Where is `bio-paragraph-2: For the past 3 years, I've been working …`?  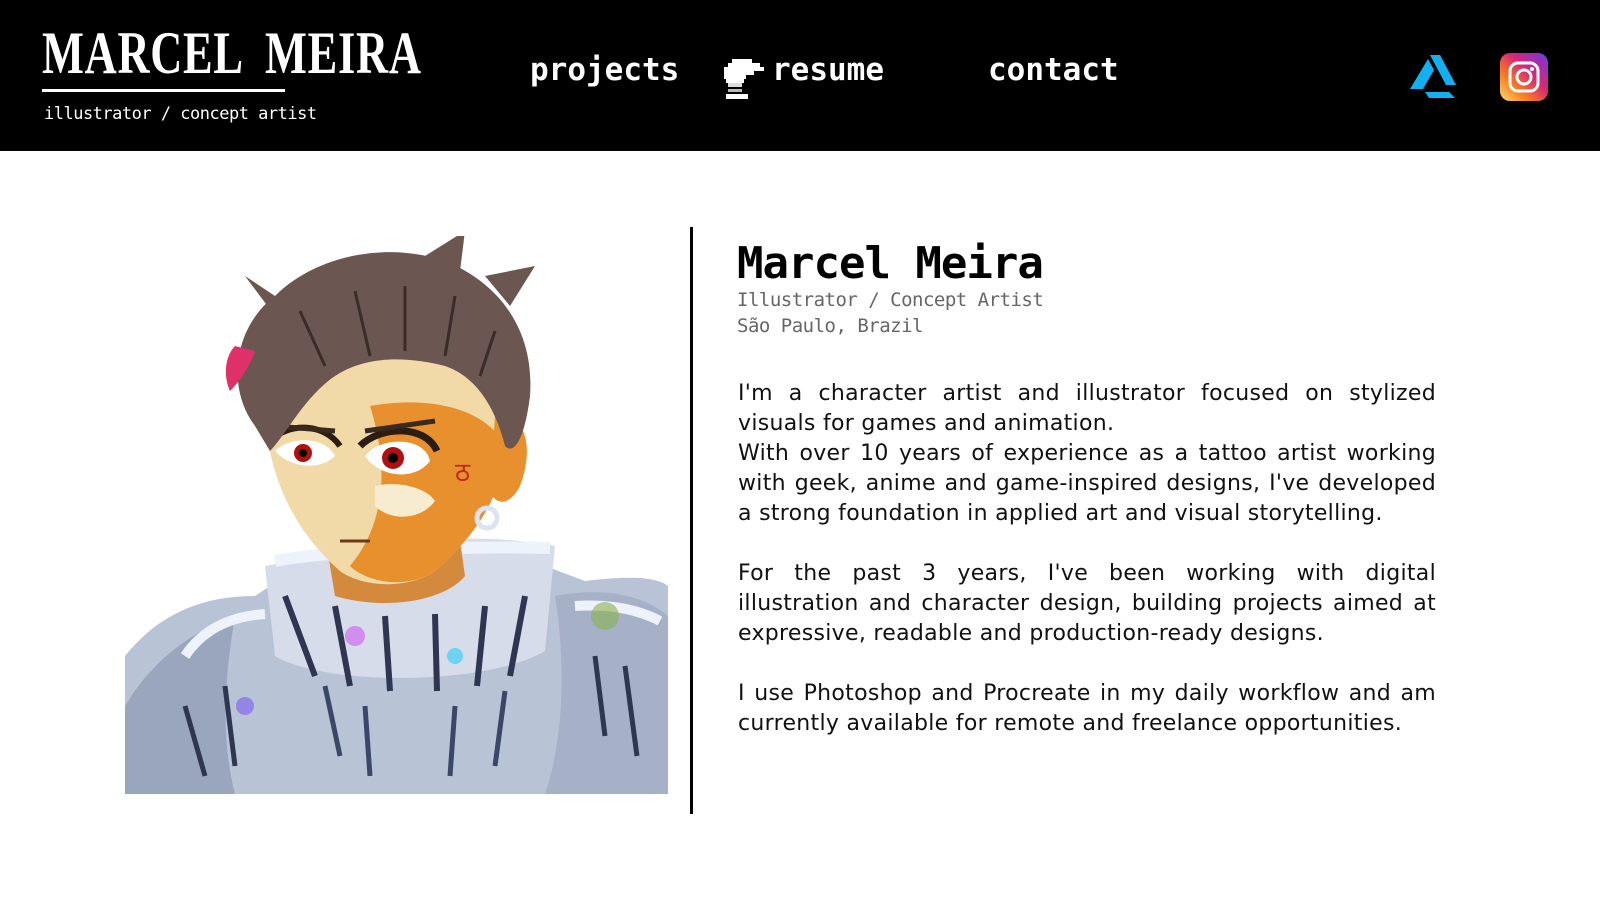 bio-paragraph-2: For the past 3 years, I've been working … is located at coordinates (1087, 603).